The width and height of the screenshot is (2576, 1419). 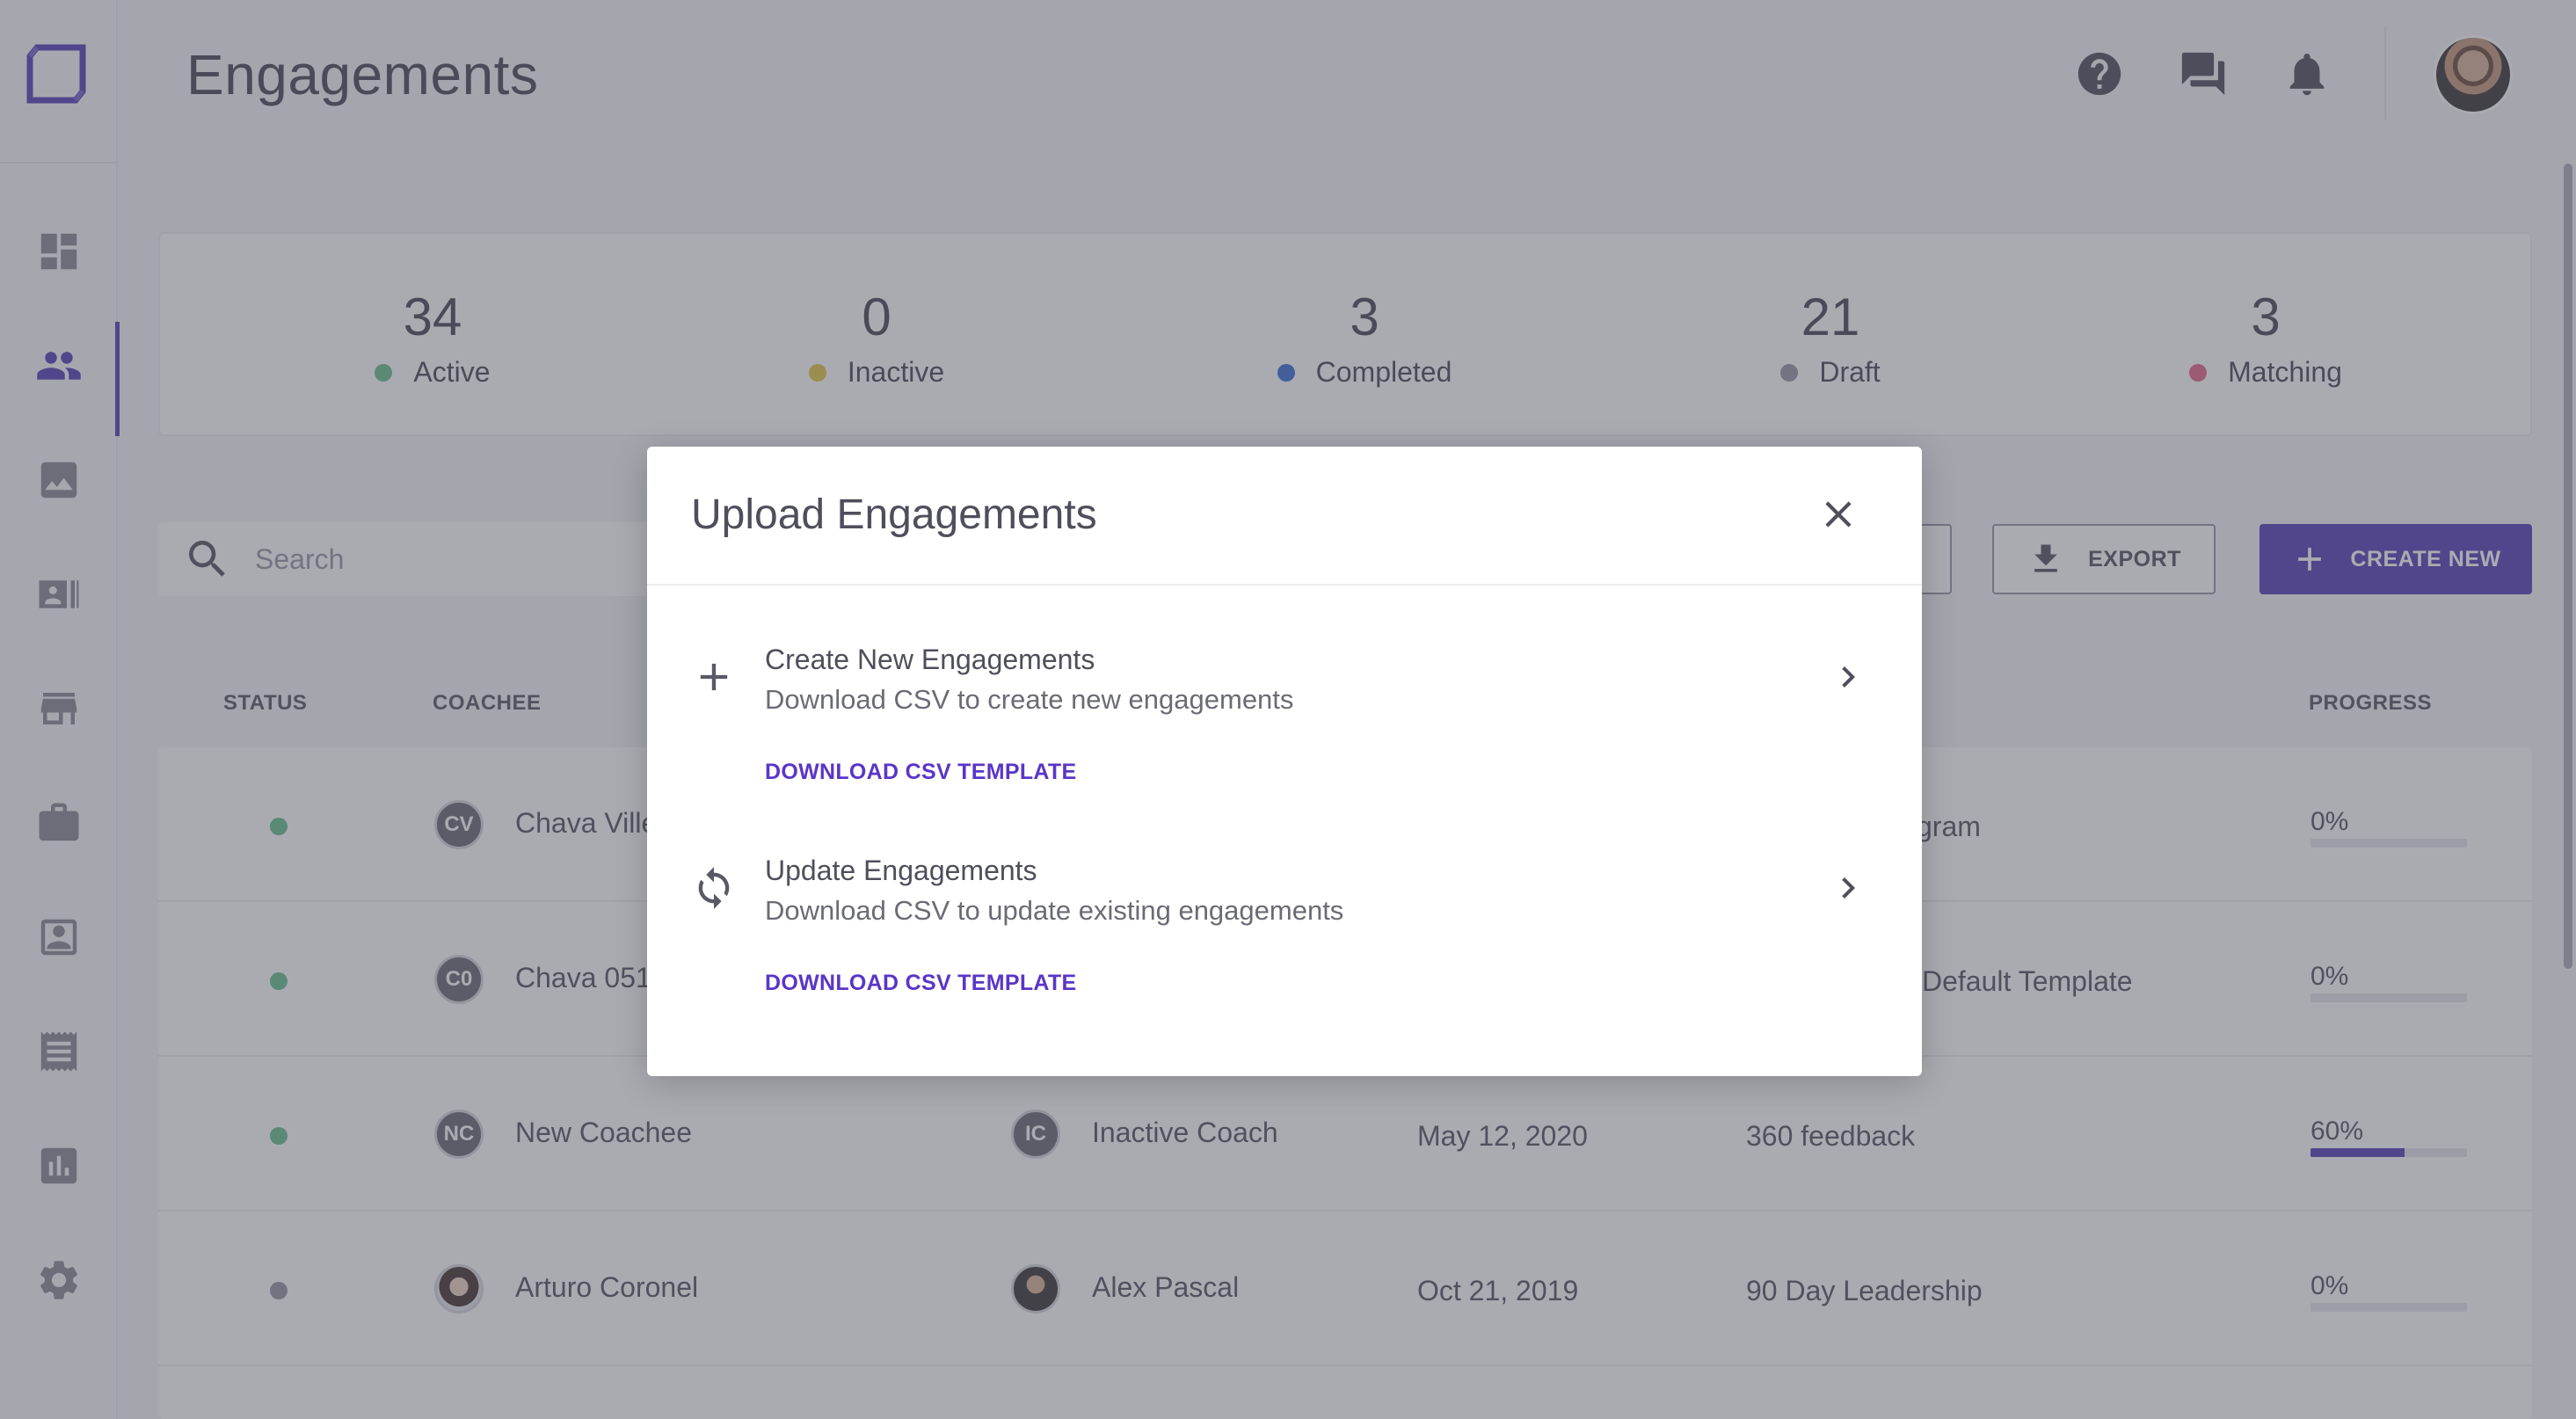 I want to click on plus-icon, so click(x=714, y=677).